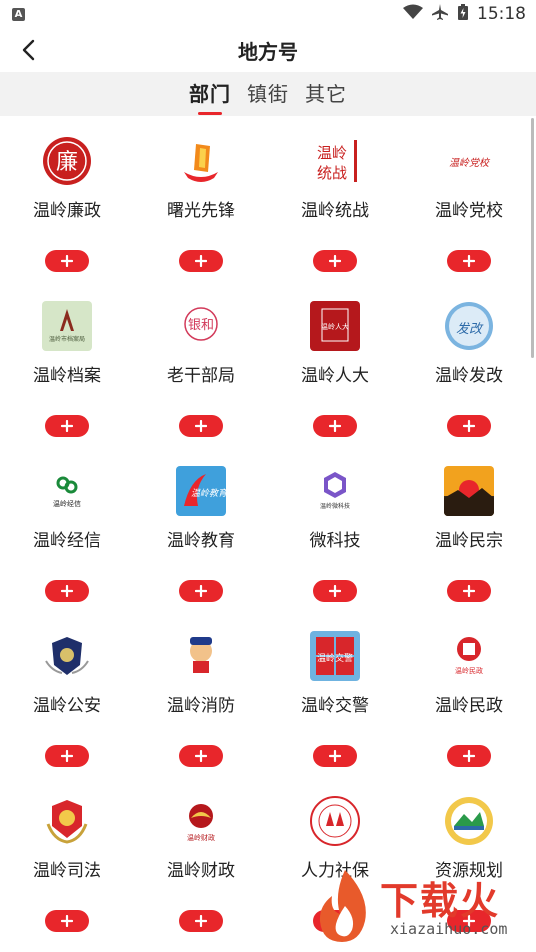 The width and height of the screenshot is (536, 952). I want to click on account-name: 温岭教育, so click(201, 541).